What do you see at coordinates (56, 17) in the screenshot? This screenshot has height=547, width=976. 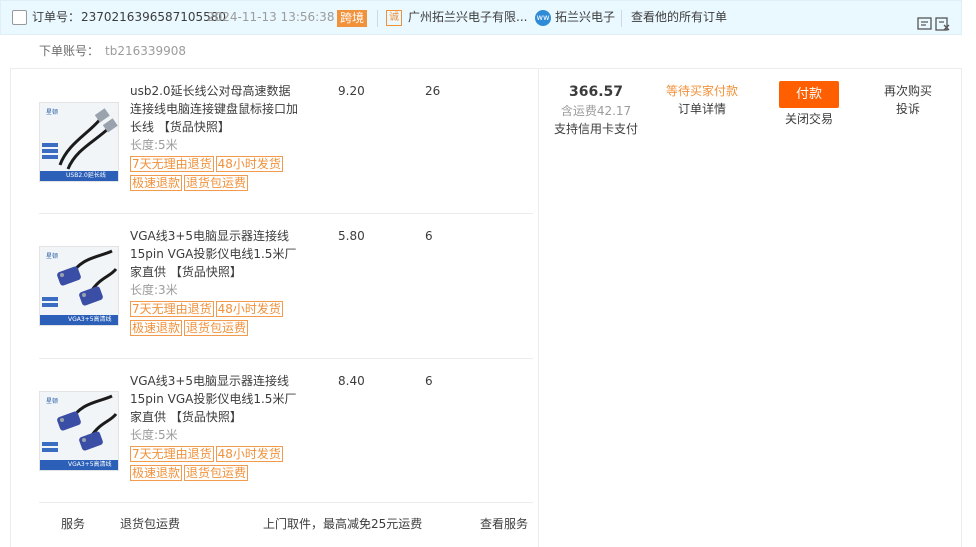 I see `order-number-label: 订单号：` at bounding box center [56, 17].